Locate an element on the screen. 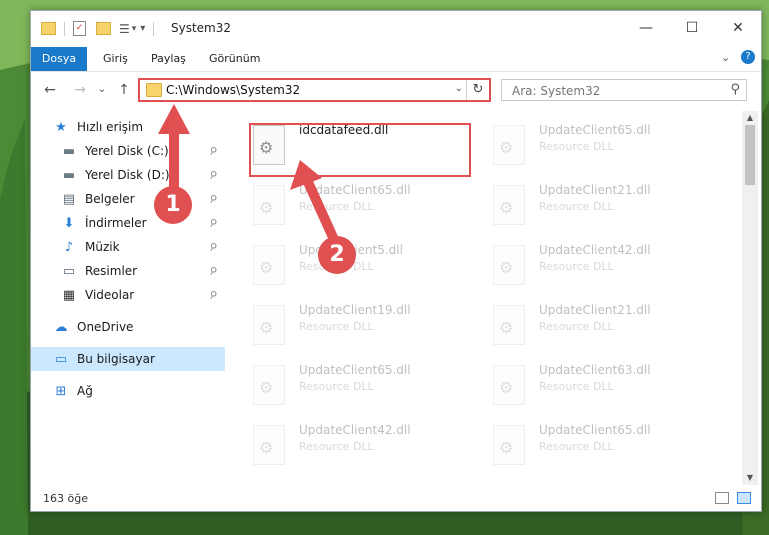  annotation-overlay is located at coordinates (249, 175).